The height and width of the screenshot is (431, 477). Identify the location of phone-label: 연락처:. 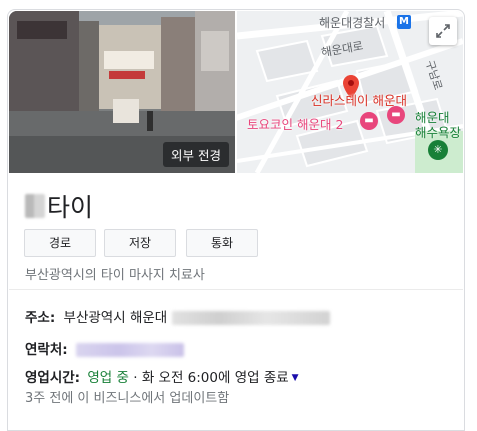
(46, 350).